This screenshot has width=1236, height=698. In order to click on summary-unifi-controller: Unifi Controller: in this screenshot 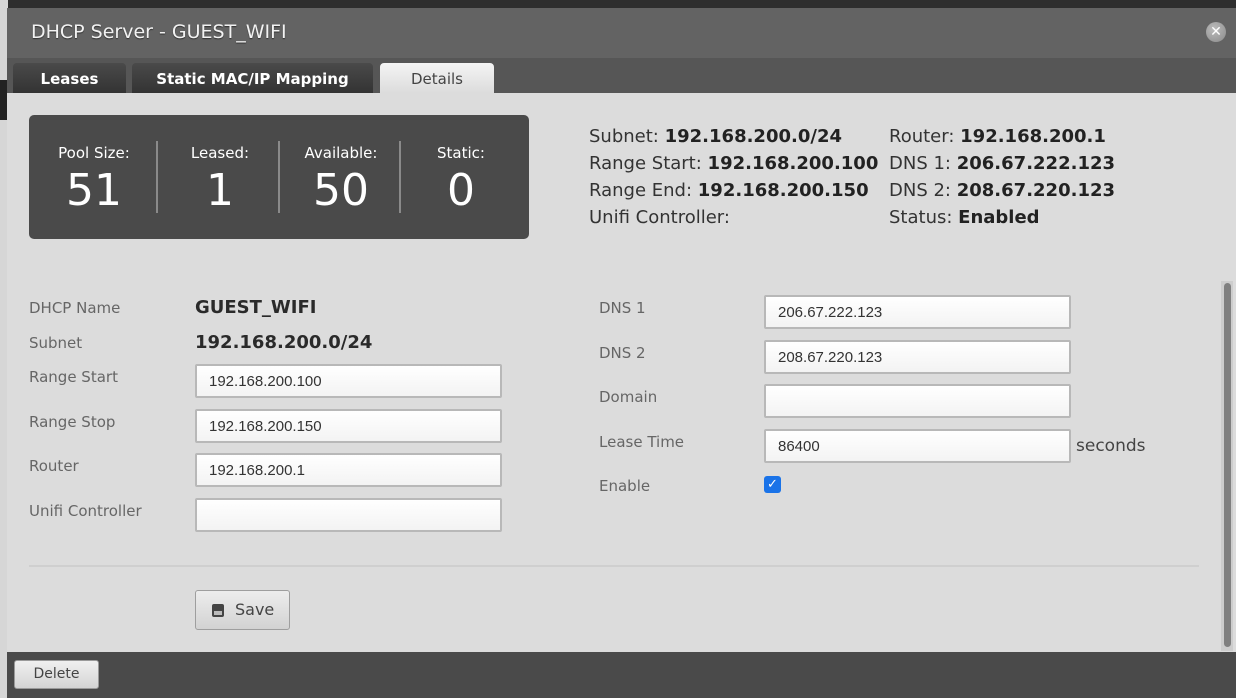, I will do `click(733, 217)`.